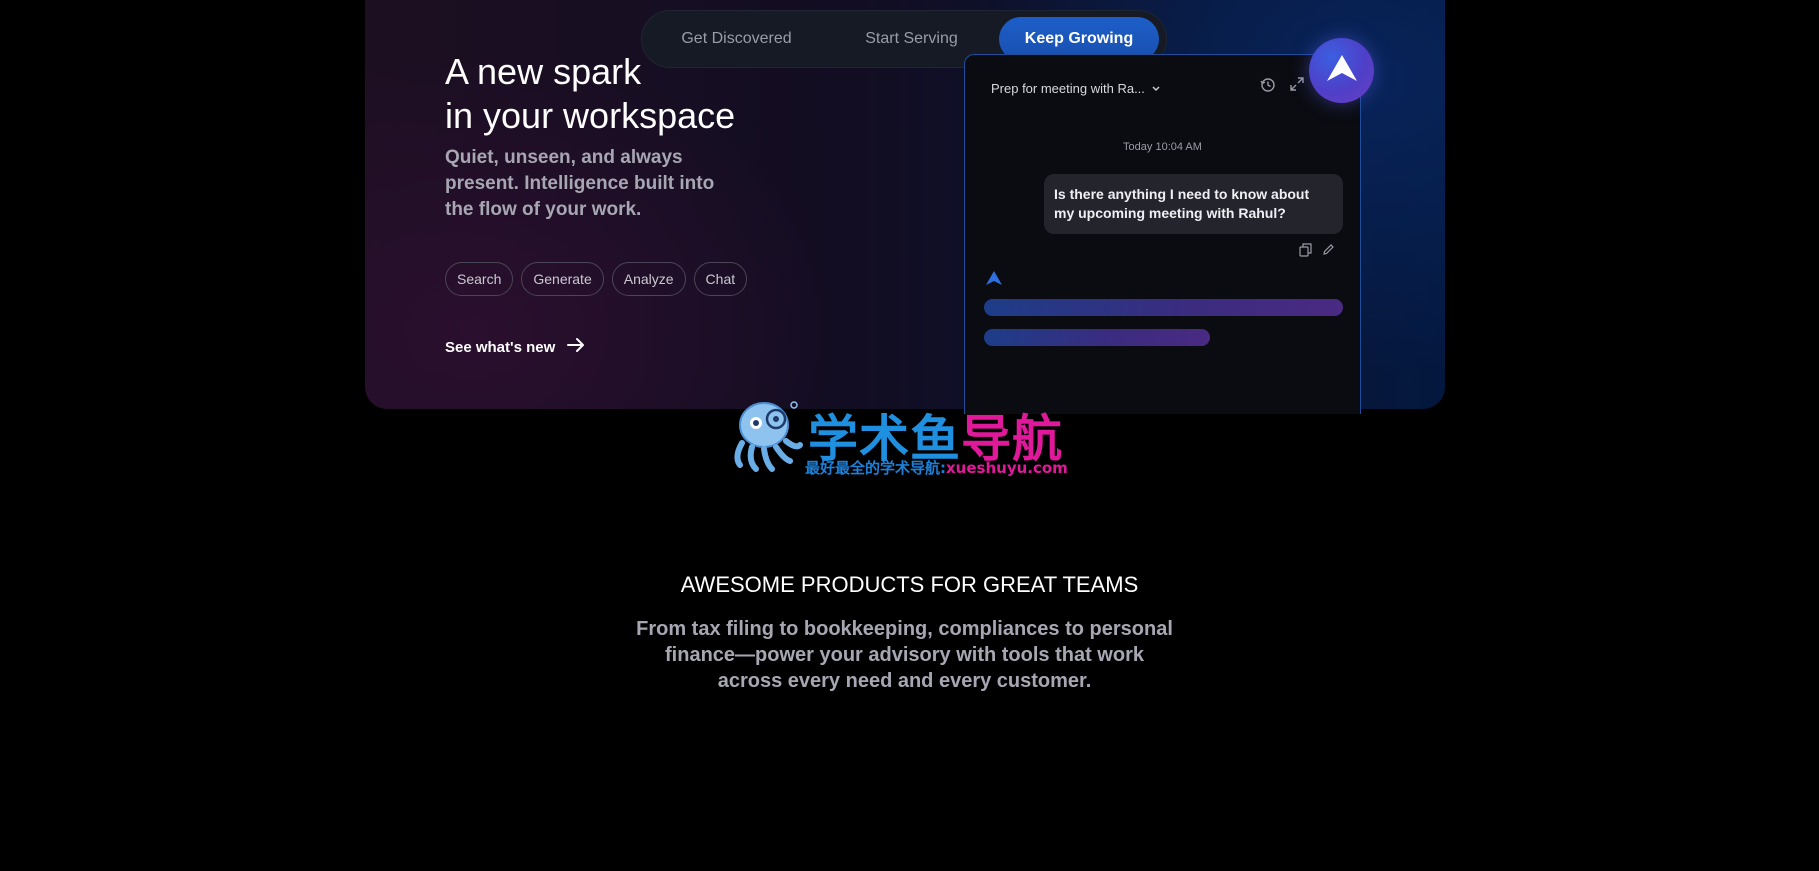 This screenshot has height=871, width=1819. I want to click on assistant-launcher-button, so click(1341, 70).